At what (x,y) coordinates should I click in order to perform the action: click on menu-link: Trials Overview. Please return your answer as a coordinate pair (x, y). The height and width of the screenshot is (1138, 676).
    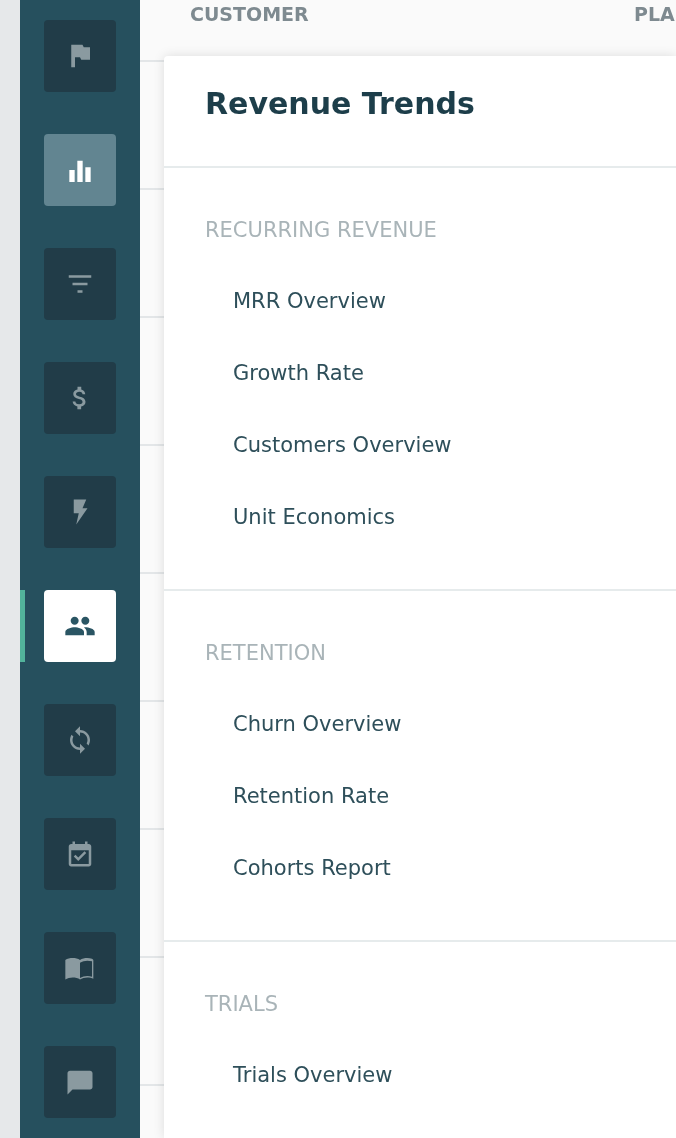
    Looking at the image, I should click on (420, 1075).